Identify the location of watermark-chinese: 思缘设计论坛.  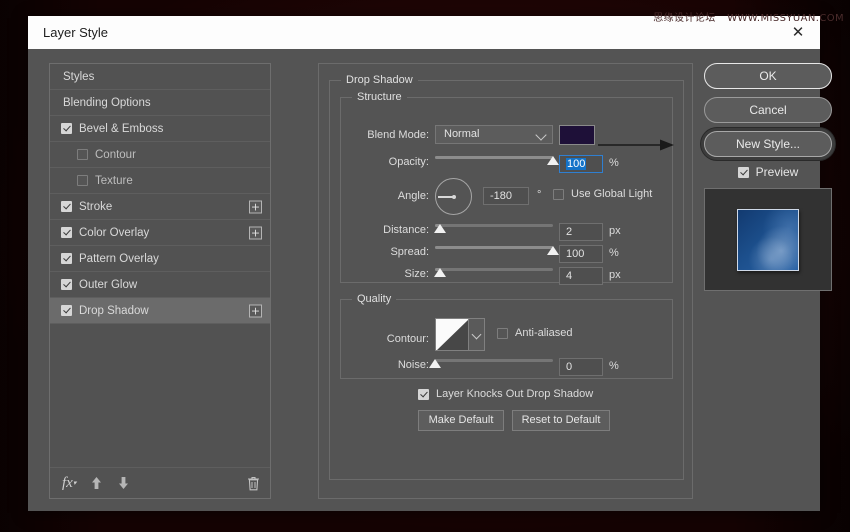
(684, 18).